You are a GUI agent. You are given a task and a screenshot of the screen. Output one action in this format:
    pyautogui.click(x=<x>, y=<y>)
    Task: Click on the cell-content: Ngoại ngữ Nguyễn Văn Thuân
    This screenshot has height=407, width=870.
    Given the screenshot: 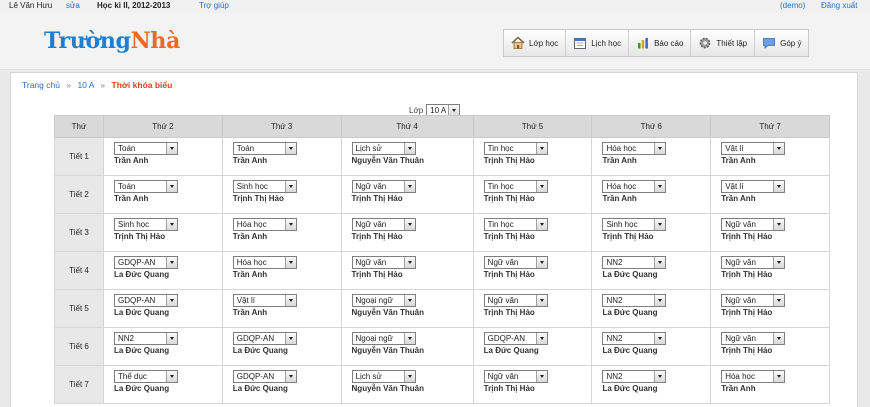 What is the action you would take?
    pyautogui.click(x=407, y=341)
    